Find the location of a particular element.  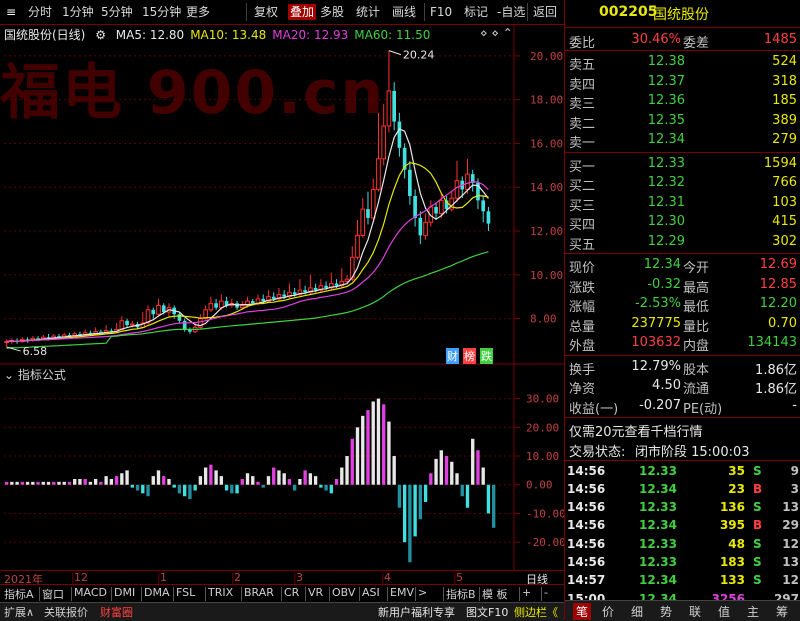

indicator-tab-7: BRAR is located at coordinates (259, 592).